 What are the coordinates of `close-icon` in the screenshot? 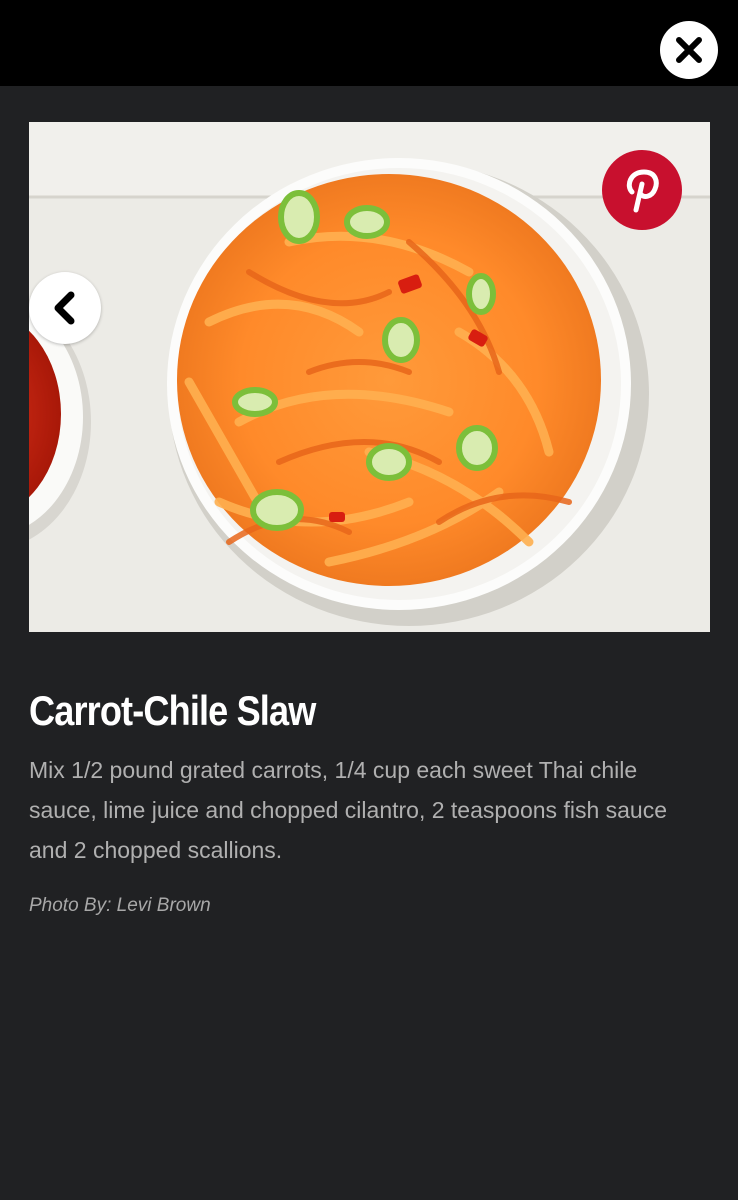 It's located at (689, 50).